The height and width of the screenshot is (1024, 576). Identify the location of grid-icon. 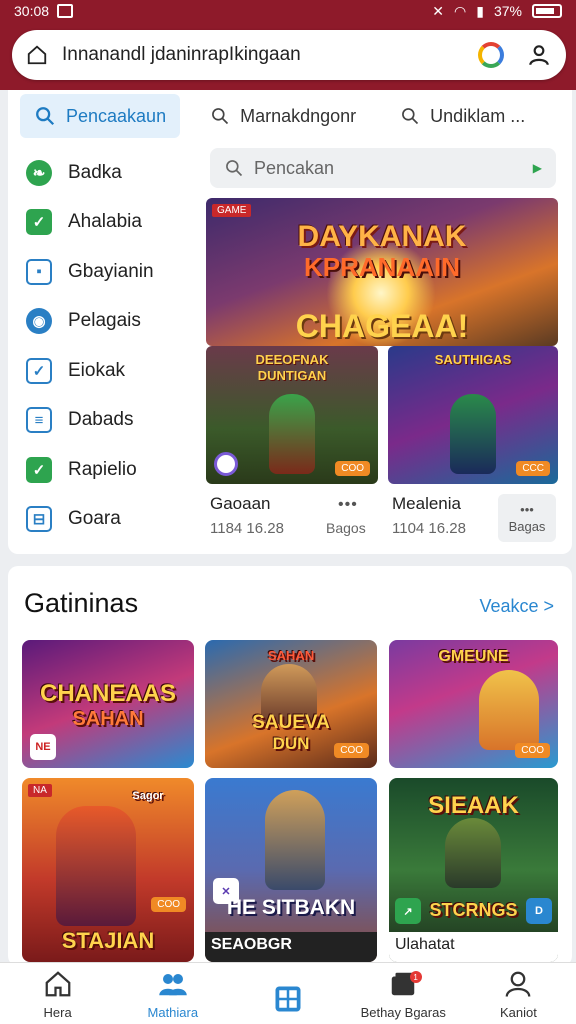
(288, 999).